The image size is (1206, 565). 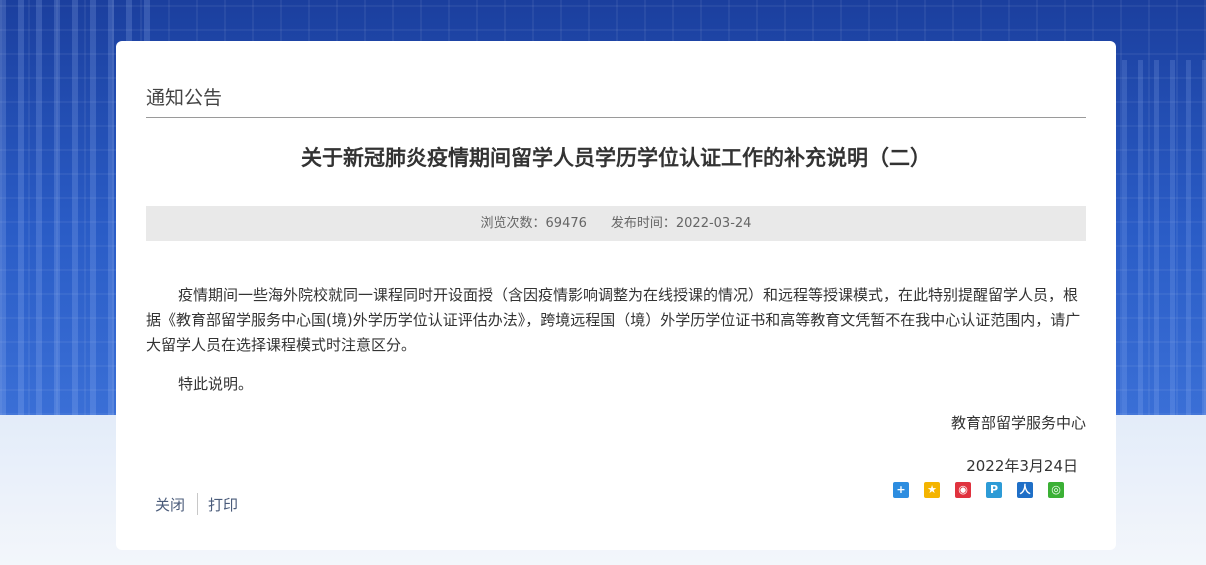 What do you see at coordinates (184, 98) in the screenshot?
I see `section-title: 通知公告` at bounding box center [184, 98].